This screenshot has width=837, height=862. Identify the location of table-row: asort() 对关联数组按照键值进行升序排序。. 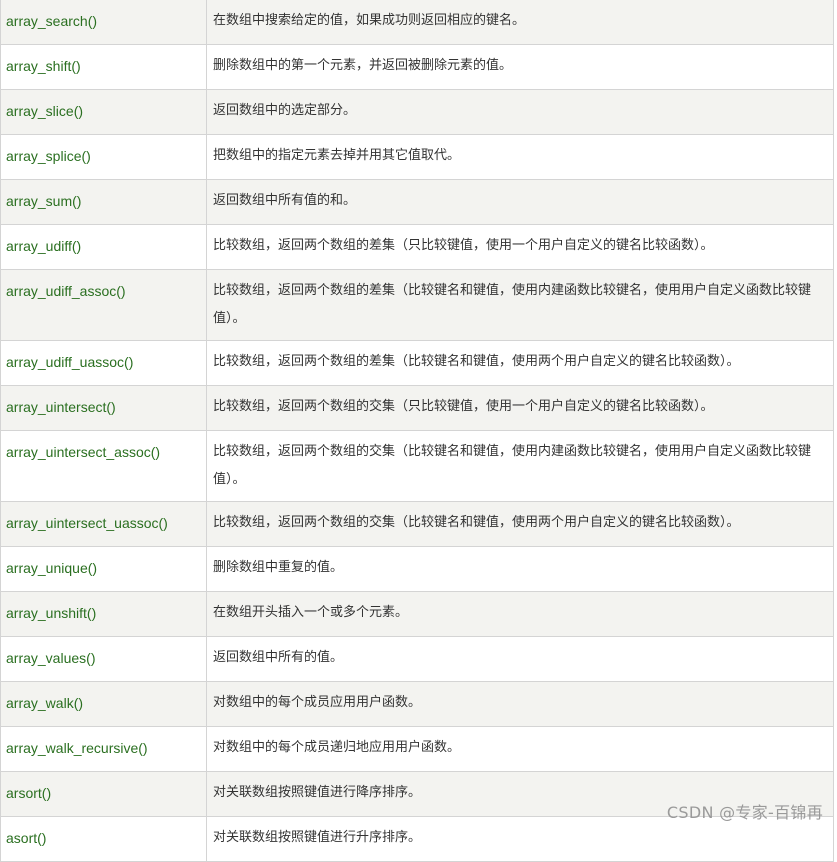
(417, 839).